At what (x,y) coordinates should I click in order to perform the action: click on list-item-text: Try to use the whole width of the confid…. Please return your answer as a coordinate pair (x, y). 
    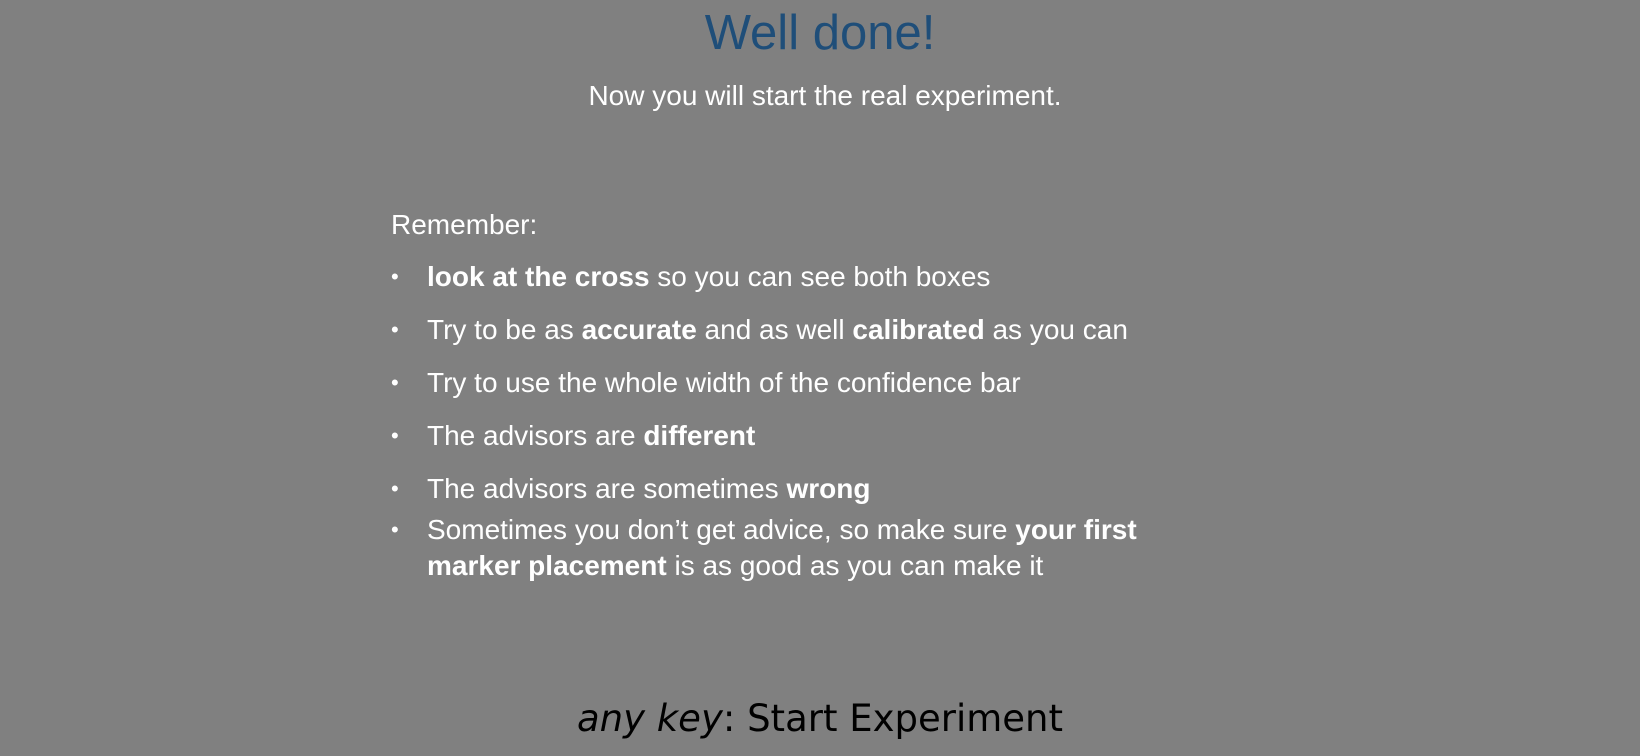
    Looking at the image, I should click on (817, 383).